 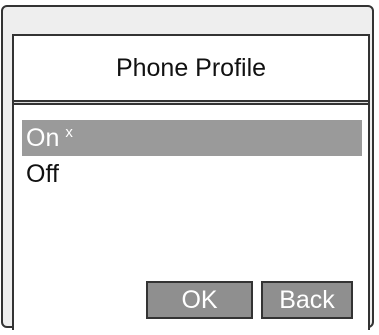 I want to click on option-off-label: Off, so click(x=42, y=174).